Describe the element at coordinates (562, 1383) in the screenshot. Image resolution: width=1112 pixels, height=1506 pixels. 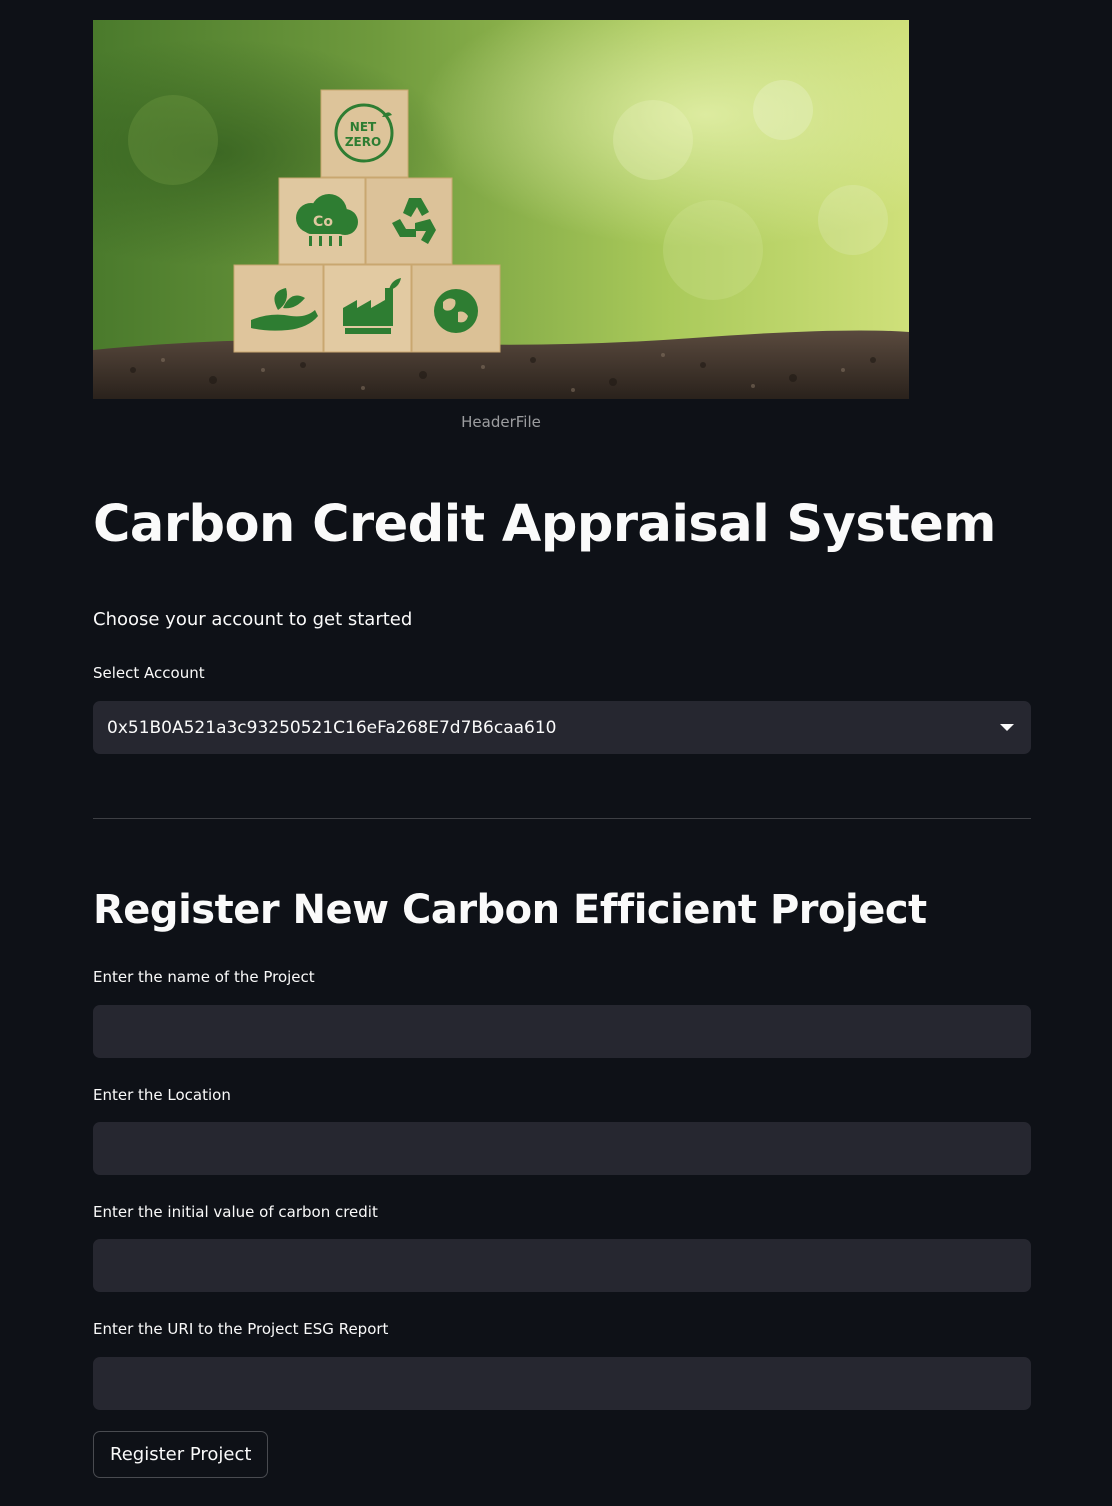
I see `esg-report-uri-input` at that location.